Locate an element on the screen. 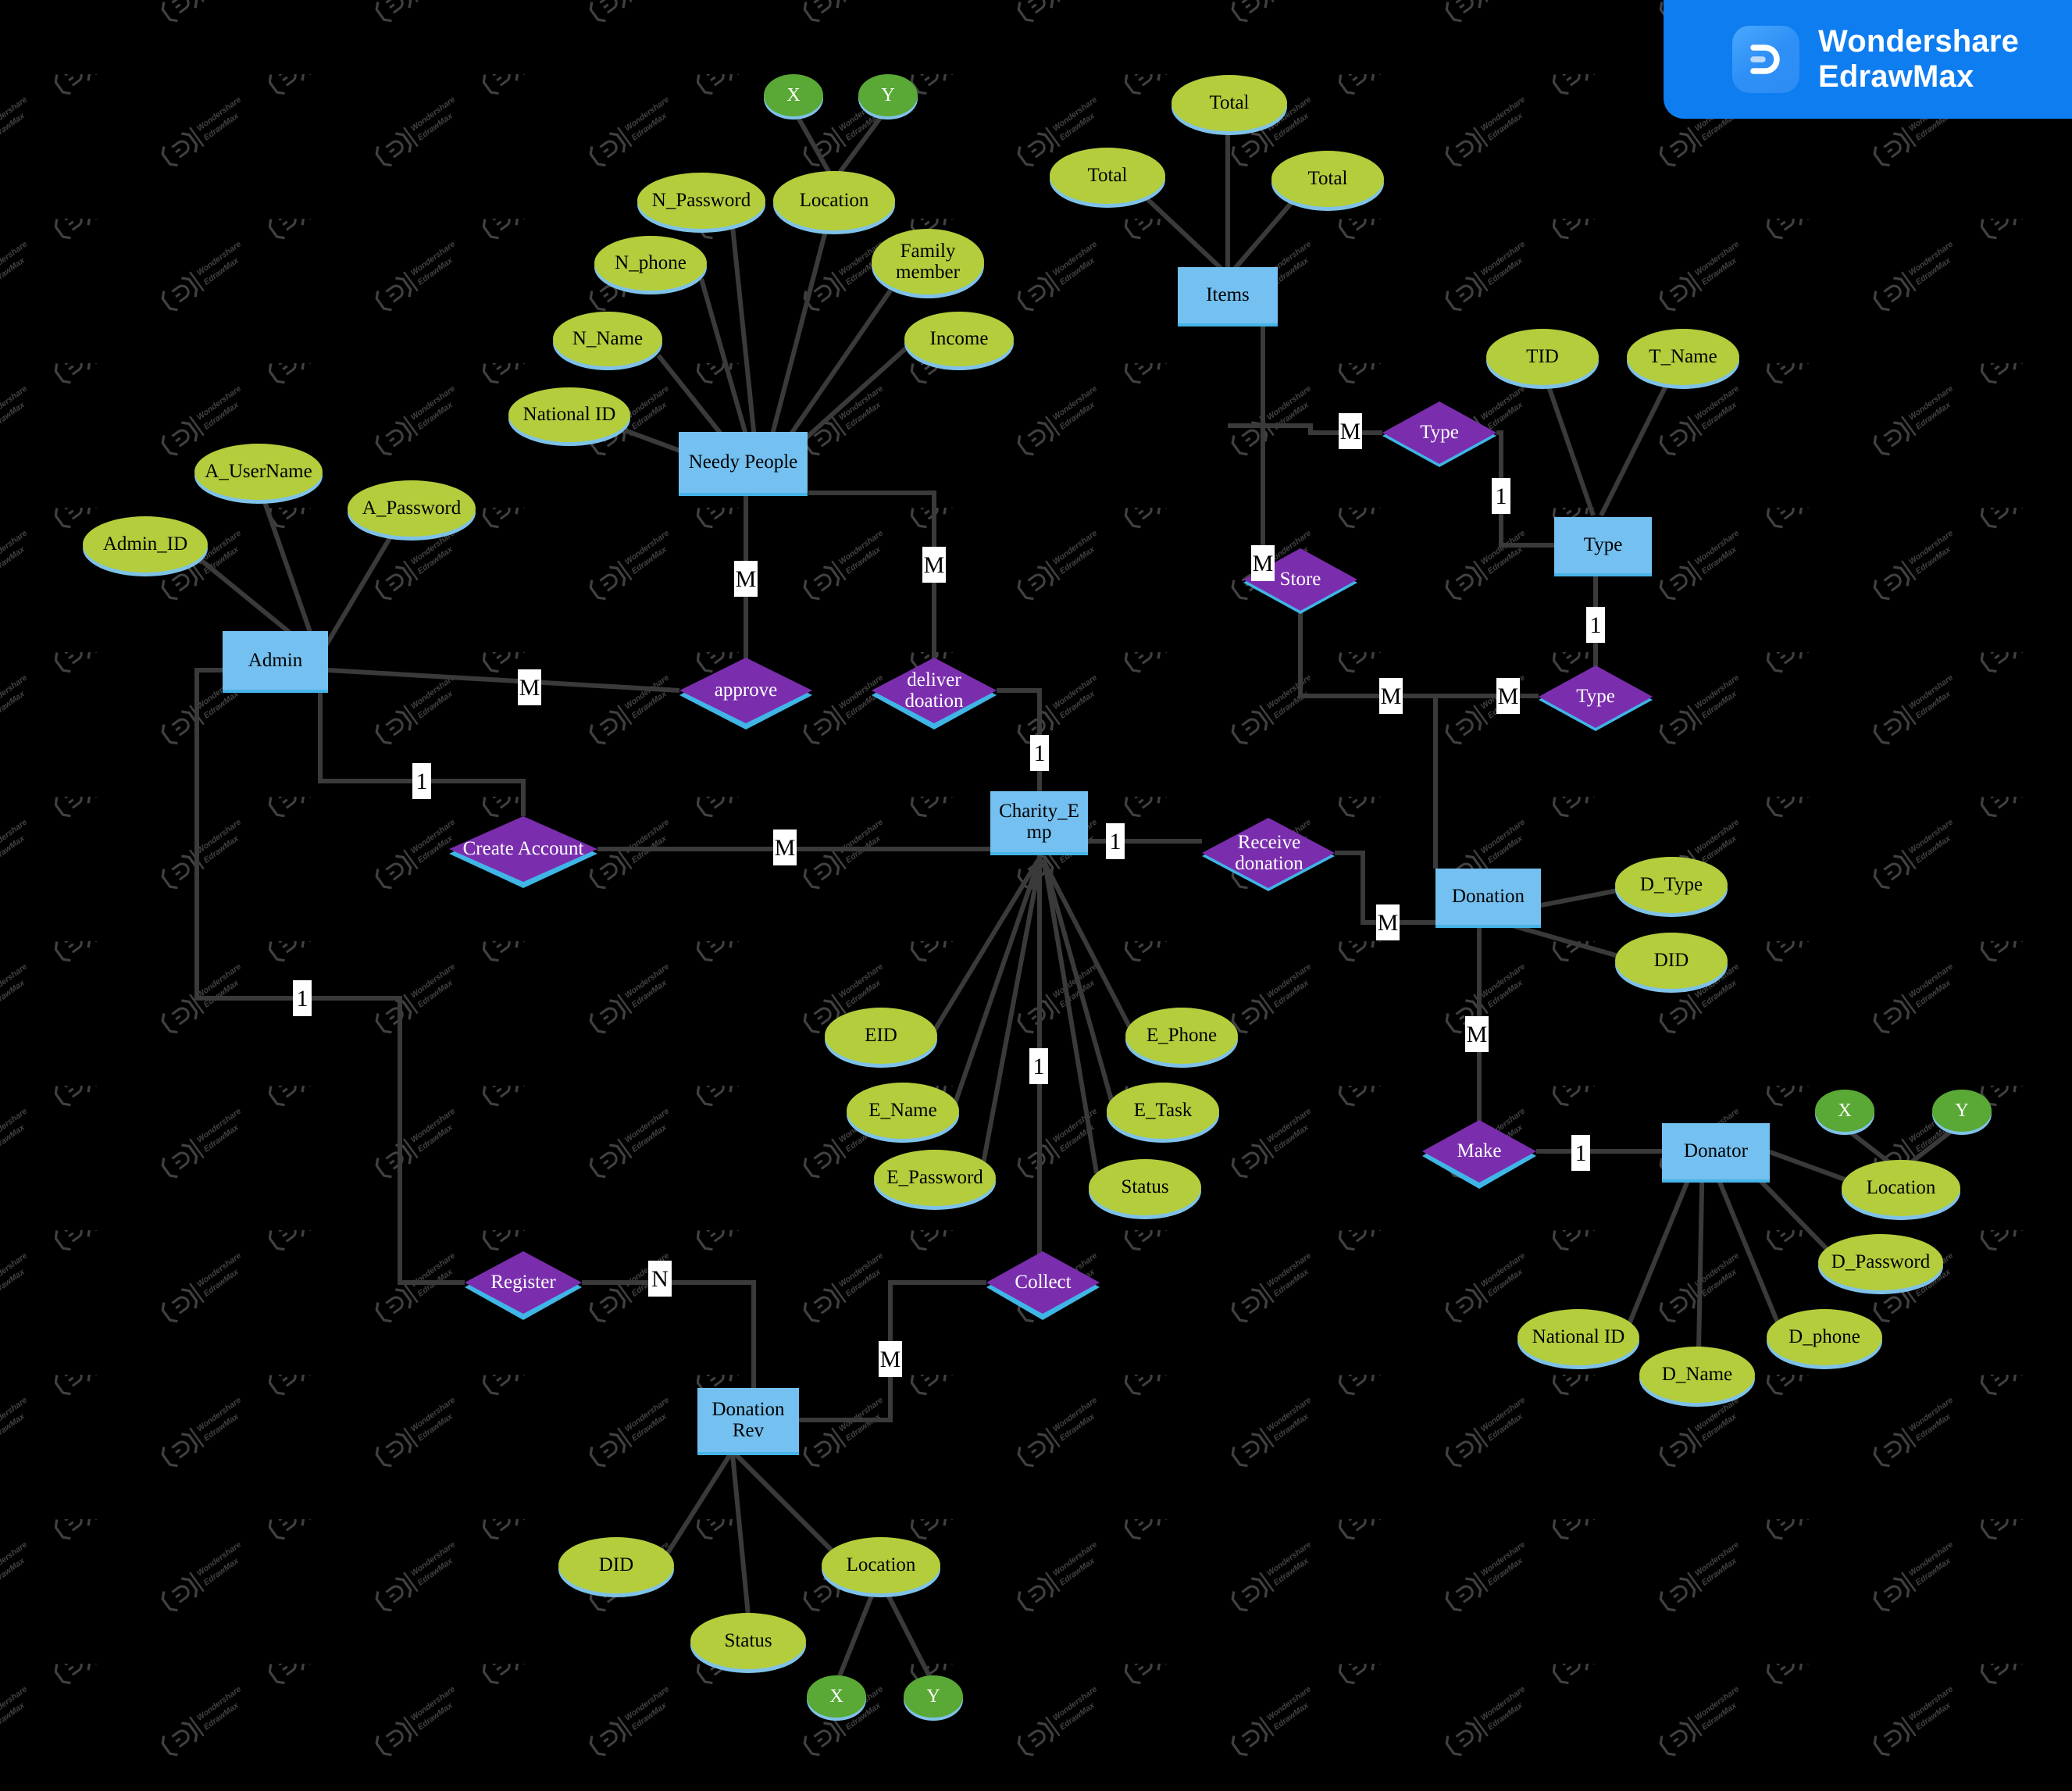 This screenshot has height=1791, width=2072. relationship-label-type-top: Type is located at coordinates (1439, 432).